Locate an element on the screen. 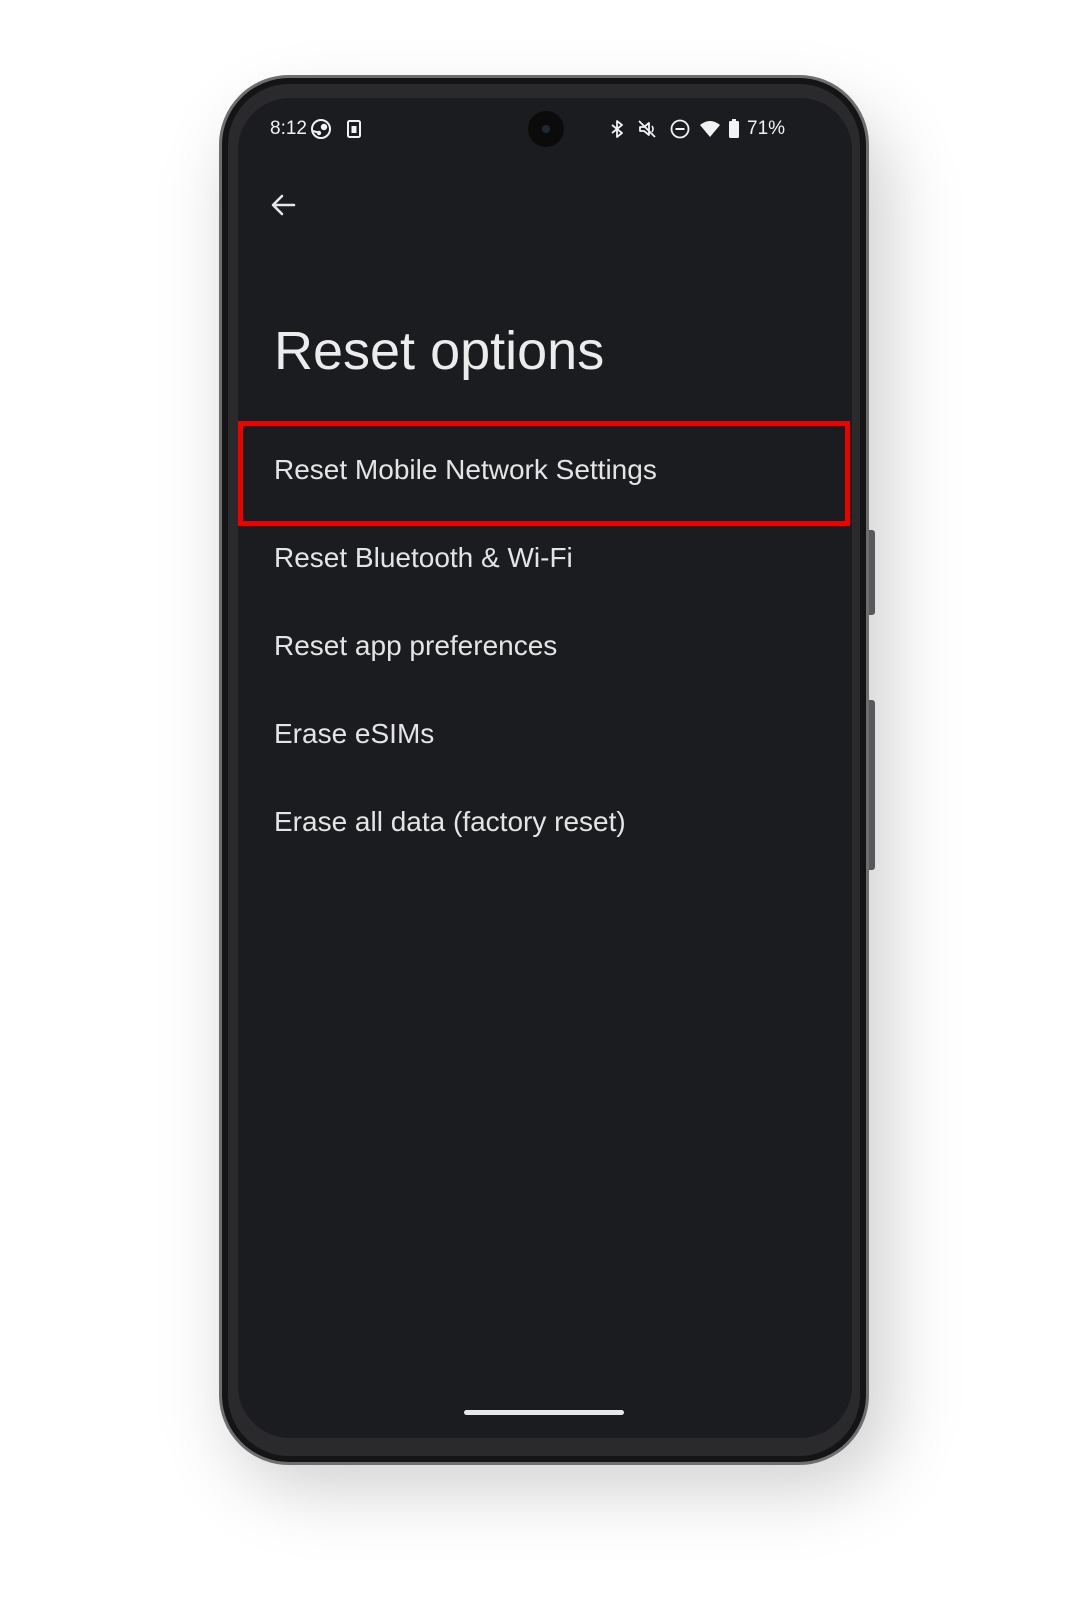  sim-card-icon is located at coordinates (354, 129).